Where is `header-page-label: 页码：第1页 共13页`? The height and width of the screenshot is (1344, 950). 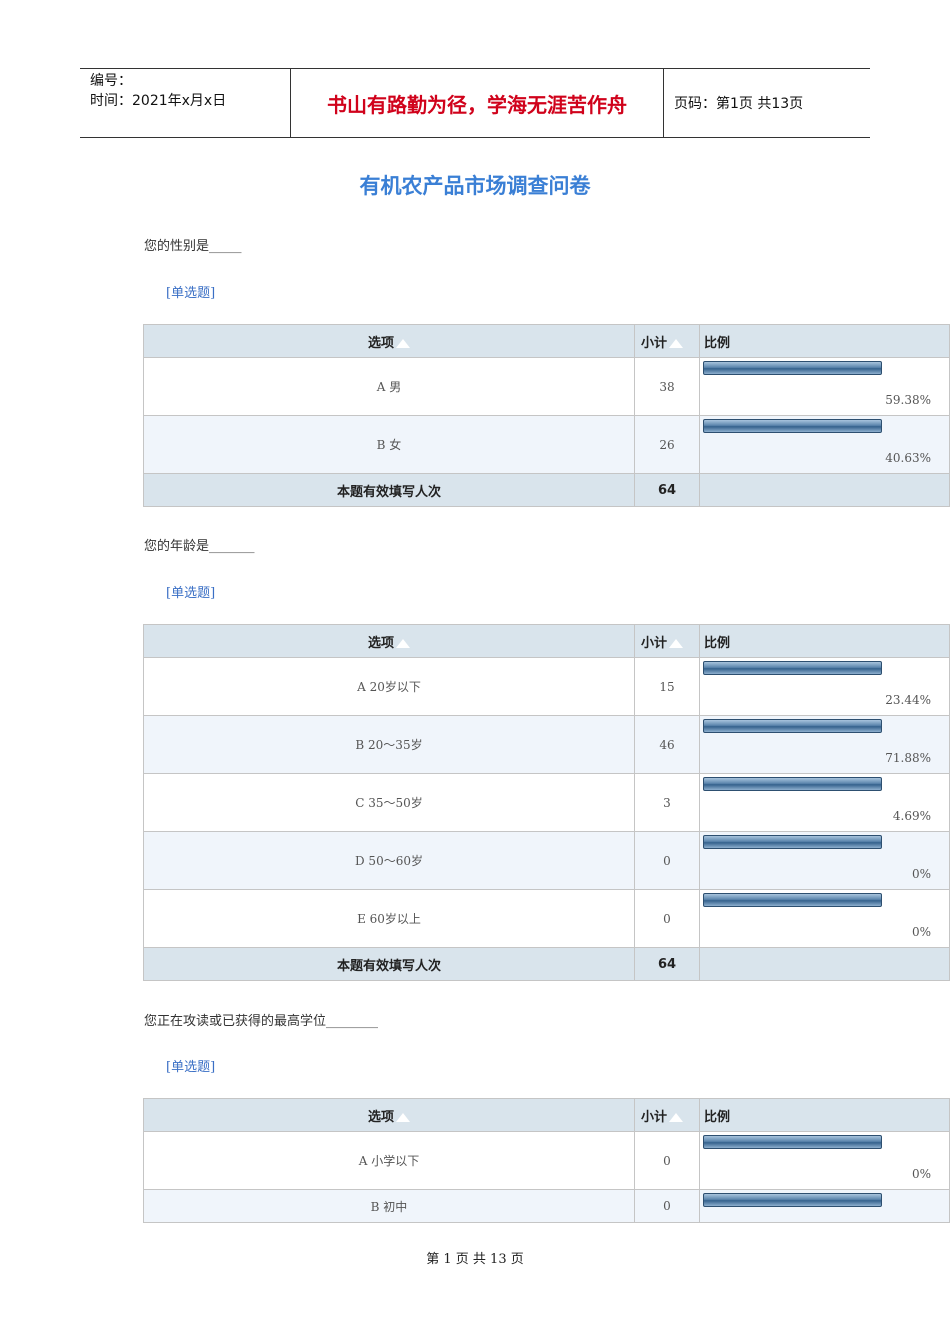
header-page-label: 页码：第1页 共13页 is located at coordinates (739, 104).